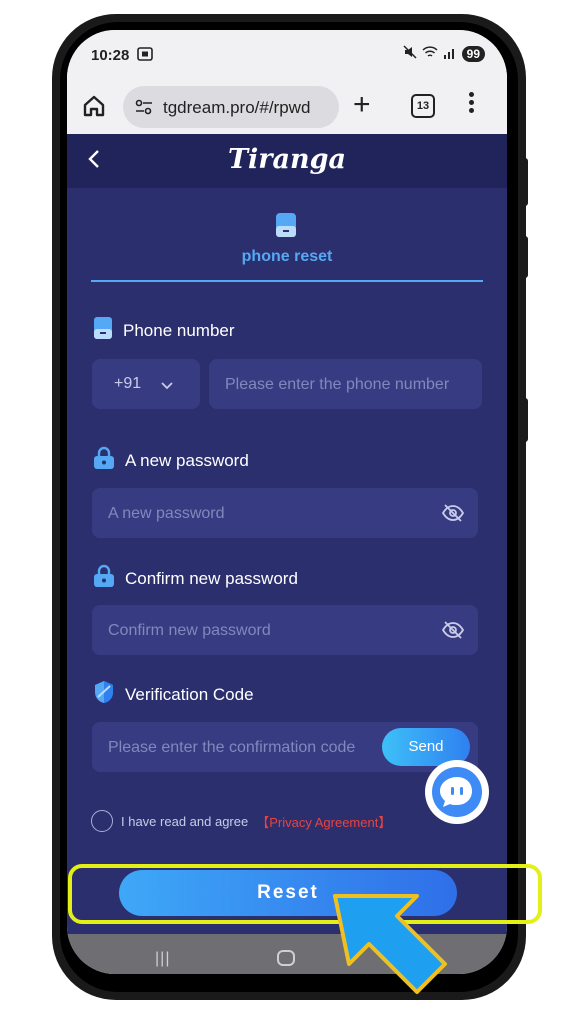 Image resolution: width=576 pixels, height=1029 pixels. I want to click on phone-number-placeholder: Please enter the phone number, so click(337, 384).